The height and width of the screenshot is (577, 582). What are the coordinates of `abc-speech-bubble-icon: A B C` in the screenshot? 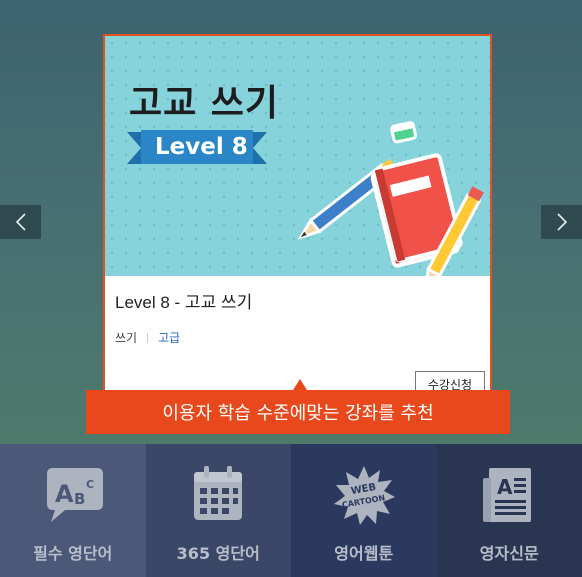 It's located at (74, 495).